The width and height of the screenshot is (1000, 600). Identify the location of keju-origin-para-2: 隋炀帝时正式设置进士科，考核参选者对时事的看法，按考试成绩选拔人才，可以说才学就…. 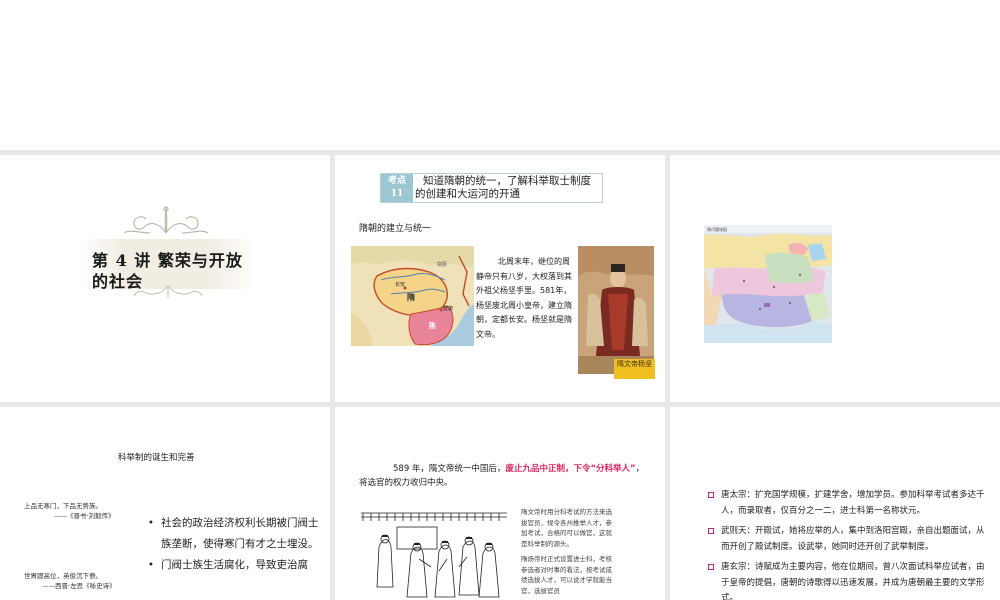
(566, 575).